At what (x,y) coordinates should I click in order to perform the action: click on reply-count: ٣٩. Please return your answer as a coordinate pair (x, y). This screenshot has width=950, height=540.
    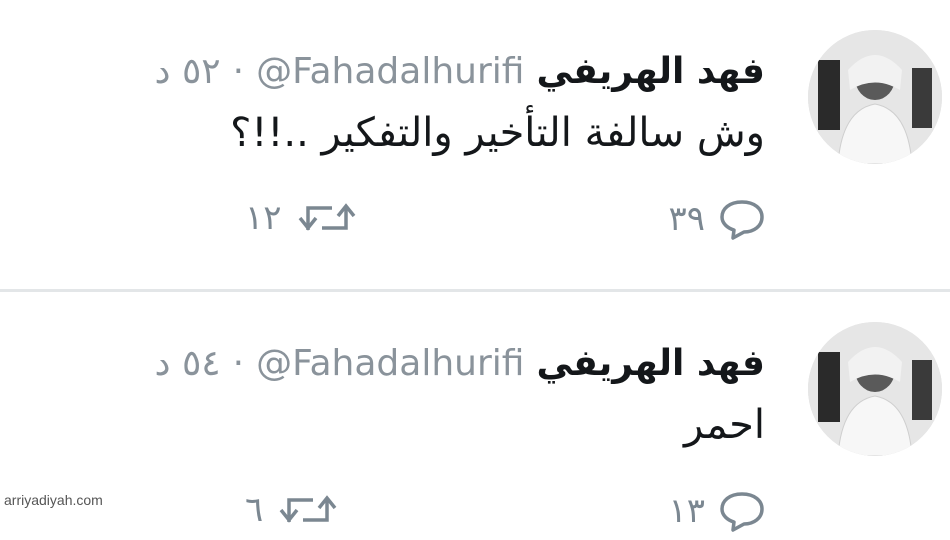
    Looking at the image, I should click on (686, 219).